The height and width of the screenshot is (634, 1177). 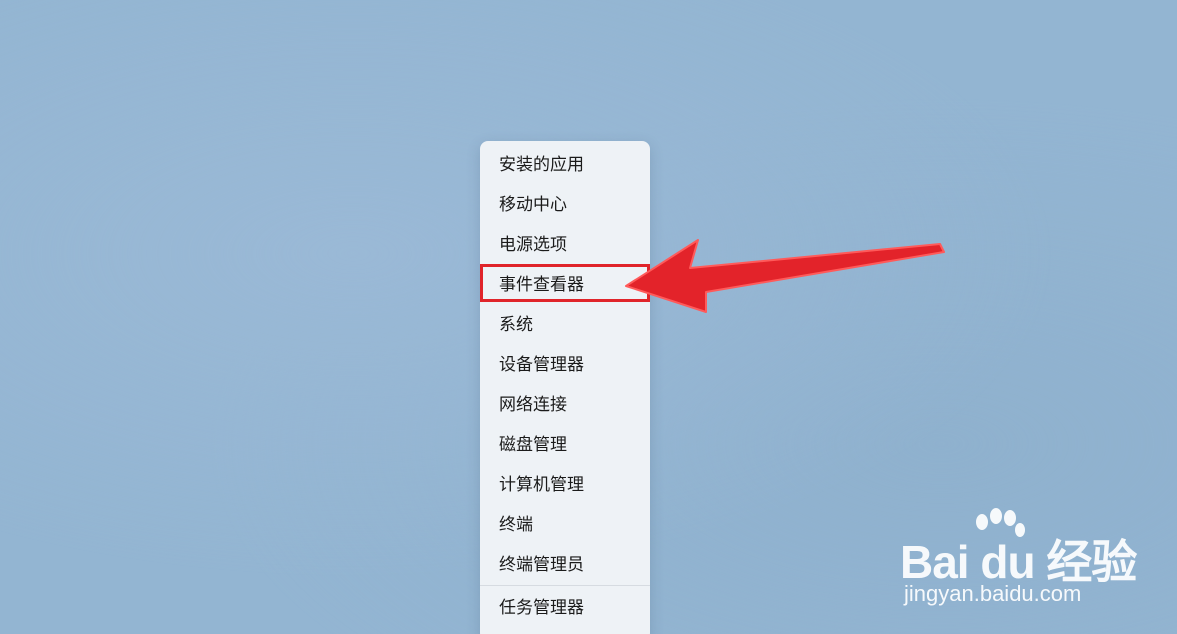 What do you see at coordinates (565, 205) in the screenshot?
I see `menu-item-mobility-center: 移动中心` at bounding box center [565, 205].